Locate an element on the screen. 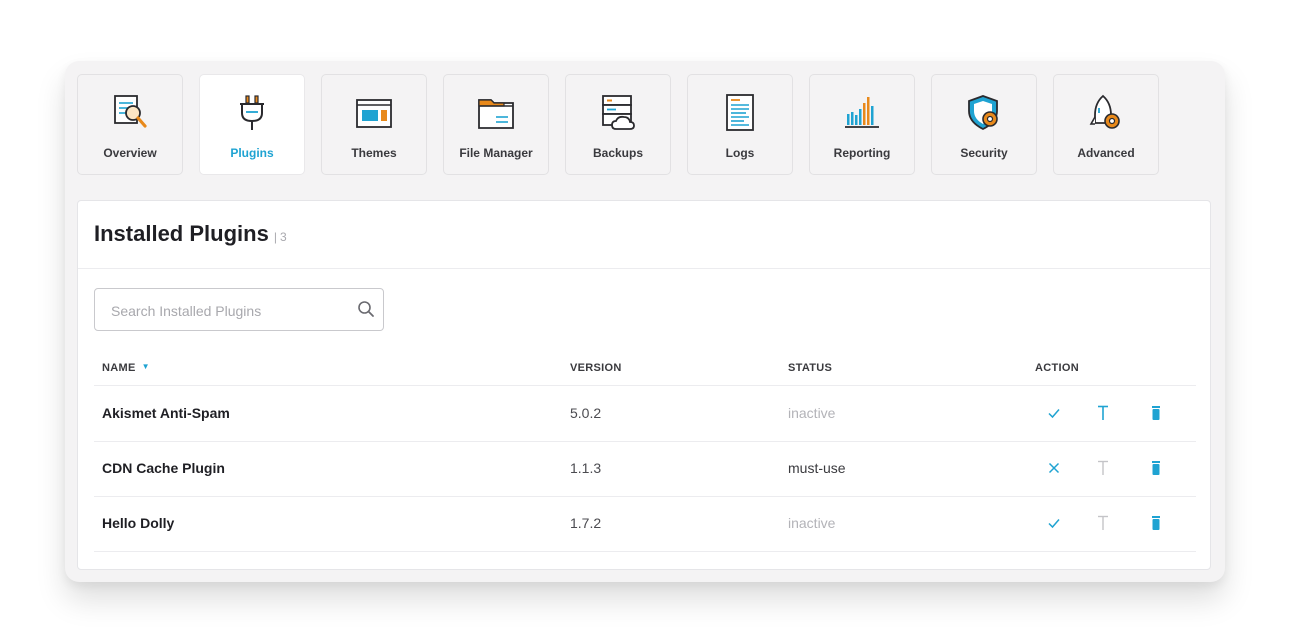 The width and height of the screenshot is (1290, 644). tab-label: File Manager is located at coordinates (496, 153).